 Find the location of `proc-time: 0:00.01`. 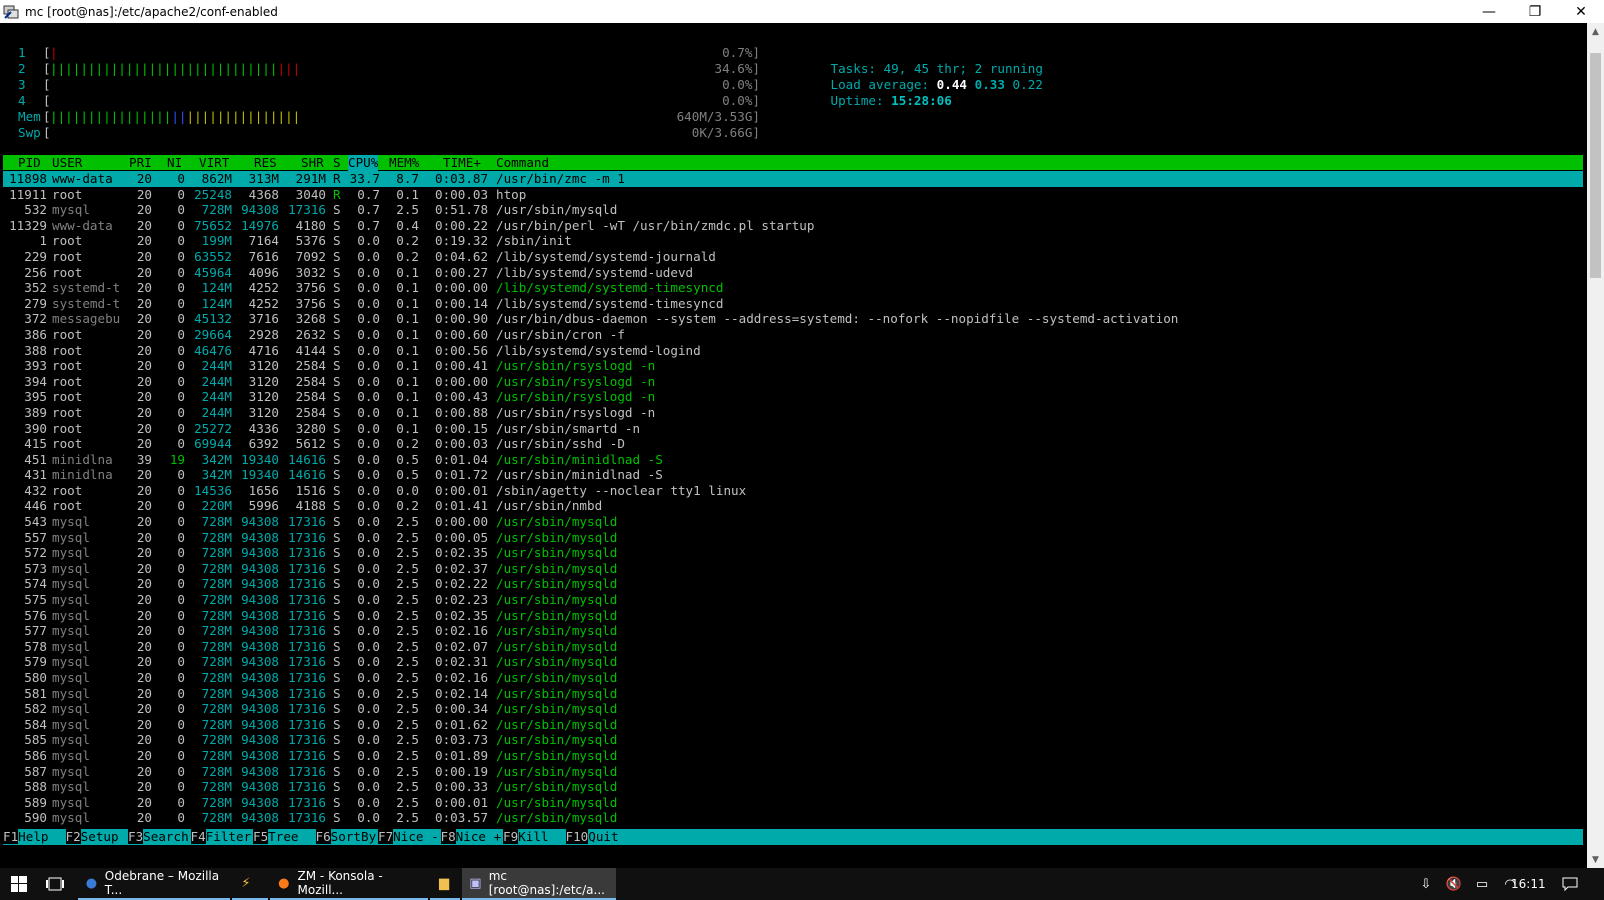

proc-time: 0:00.01 is located at coordinates (462, 802).